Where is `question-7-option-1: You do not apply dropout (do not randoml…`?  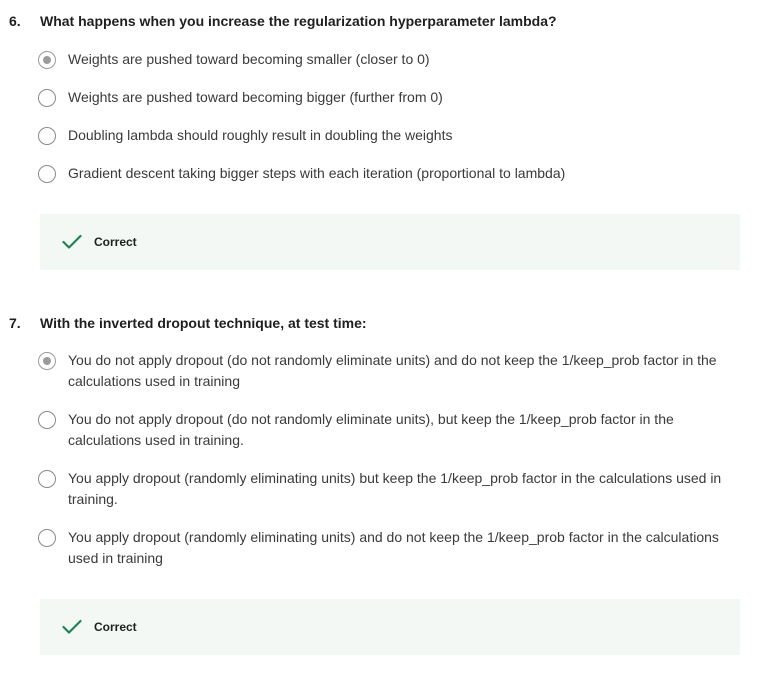
question-7-option-1: You do not apply dropout (do not randoml… is located at coordinates (388, 372).